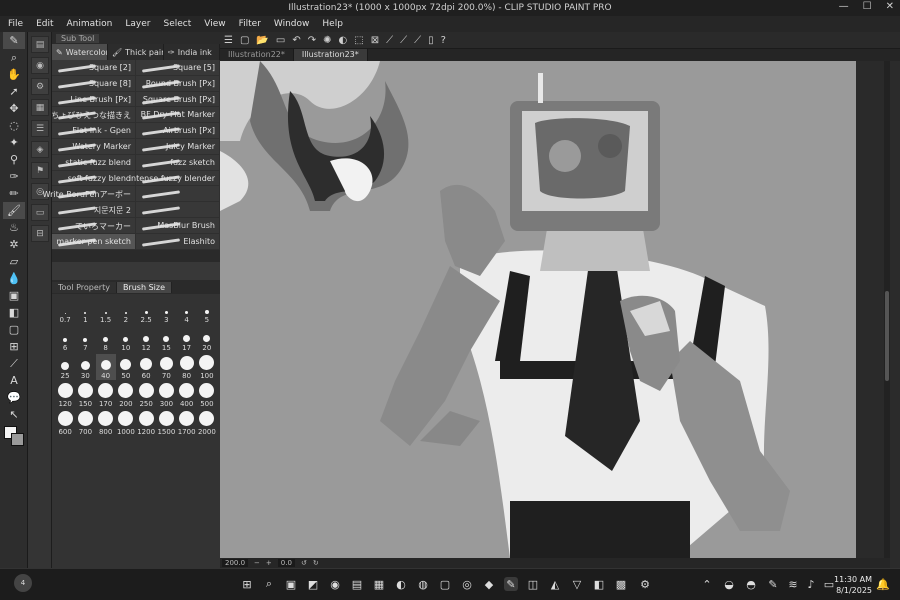  Describe the element at coordinates (94, 178) in the screenshot. I see `brush-item: soft fuzzy blend` at that location.